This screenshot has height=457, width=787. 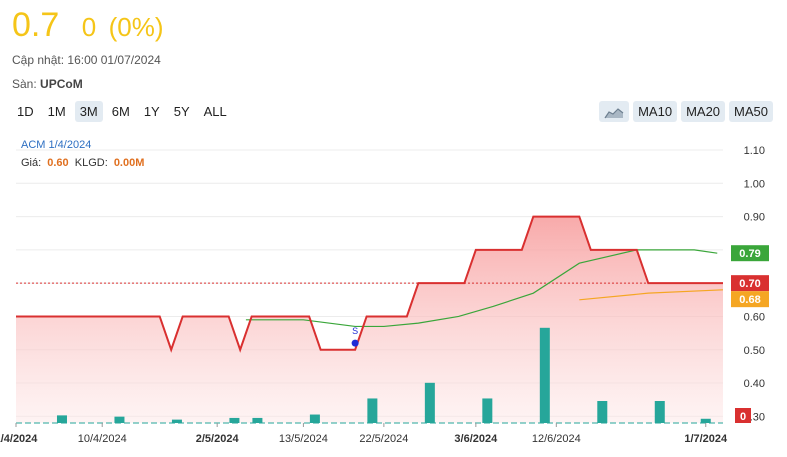 I want to click on x-tick-label: 22/5/2024, so click(x=383, y=439).